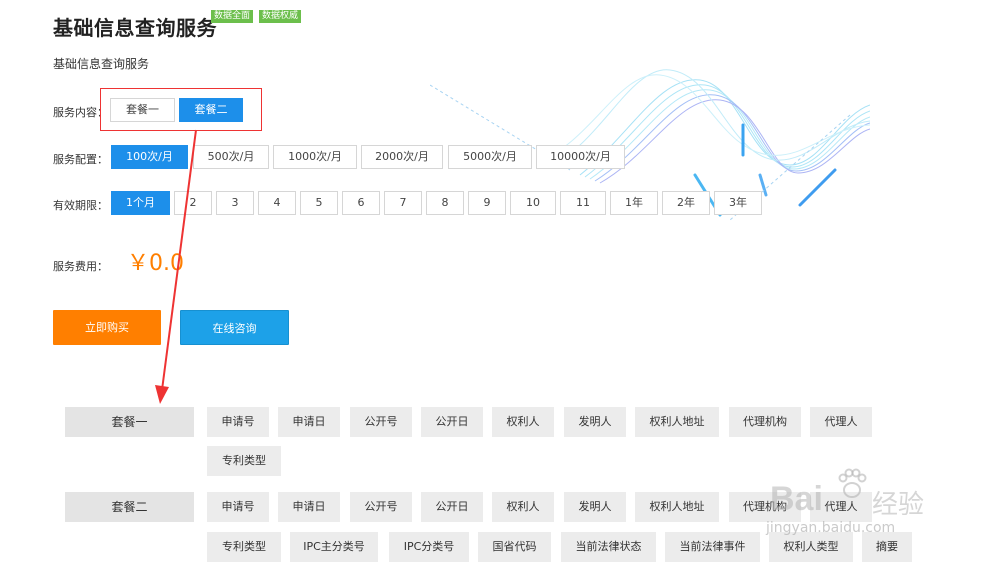 The image size is (1000, 572). What do you see at coordinates (686, 203) in the screenshot?
I see `validity-option-2y: 2年` at bounding box center [686, 203].